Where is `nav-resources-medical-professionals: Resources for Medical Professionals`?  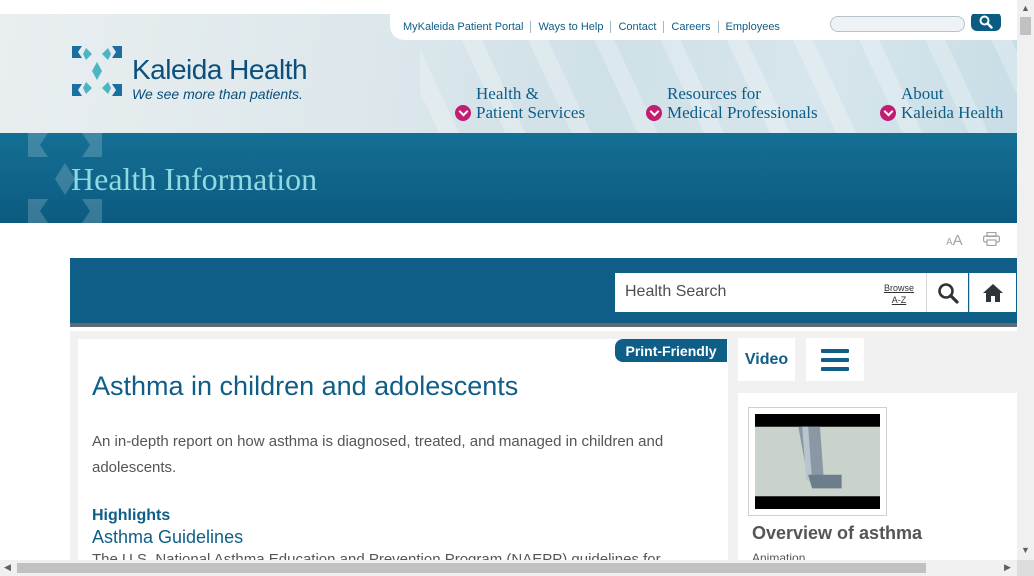 nav-resources-medical-professionals: Resources for Medical Professionals is located at coordinates (732, 103).